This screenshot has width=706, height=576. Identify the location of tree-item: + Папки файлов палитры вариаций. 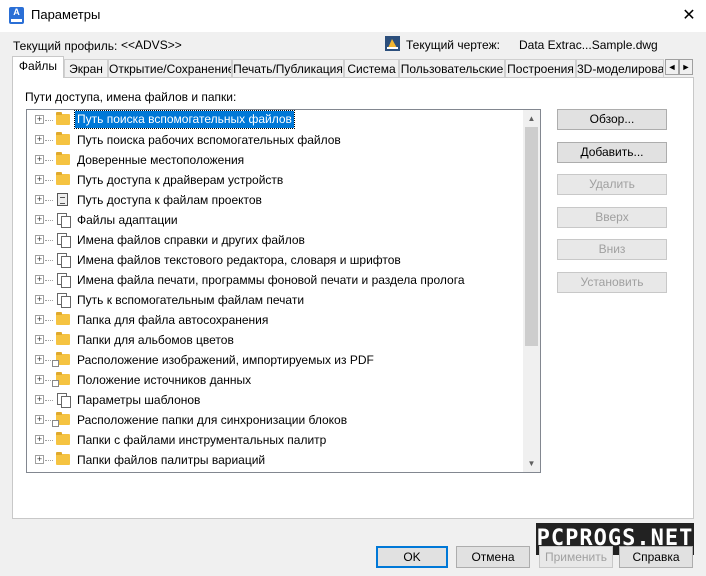
(274, 460).